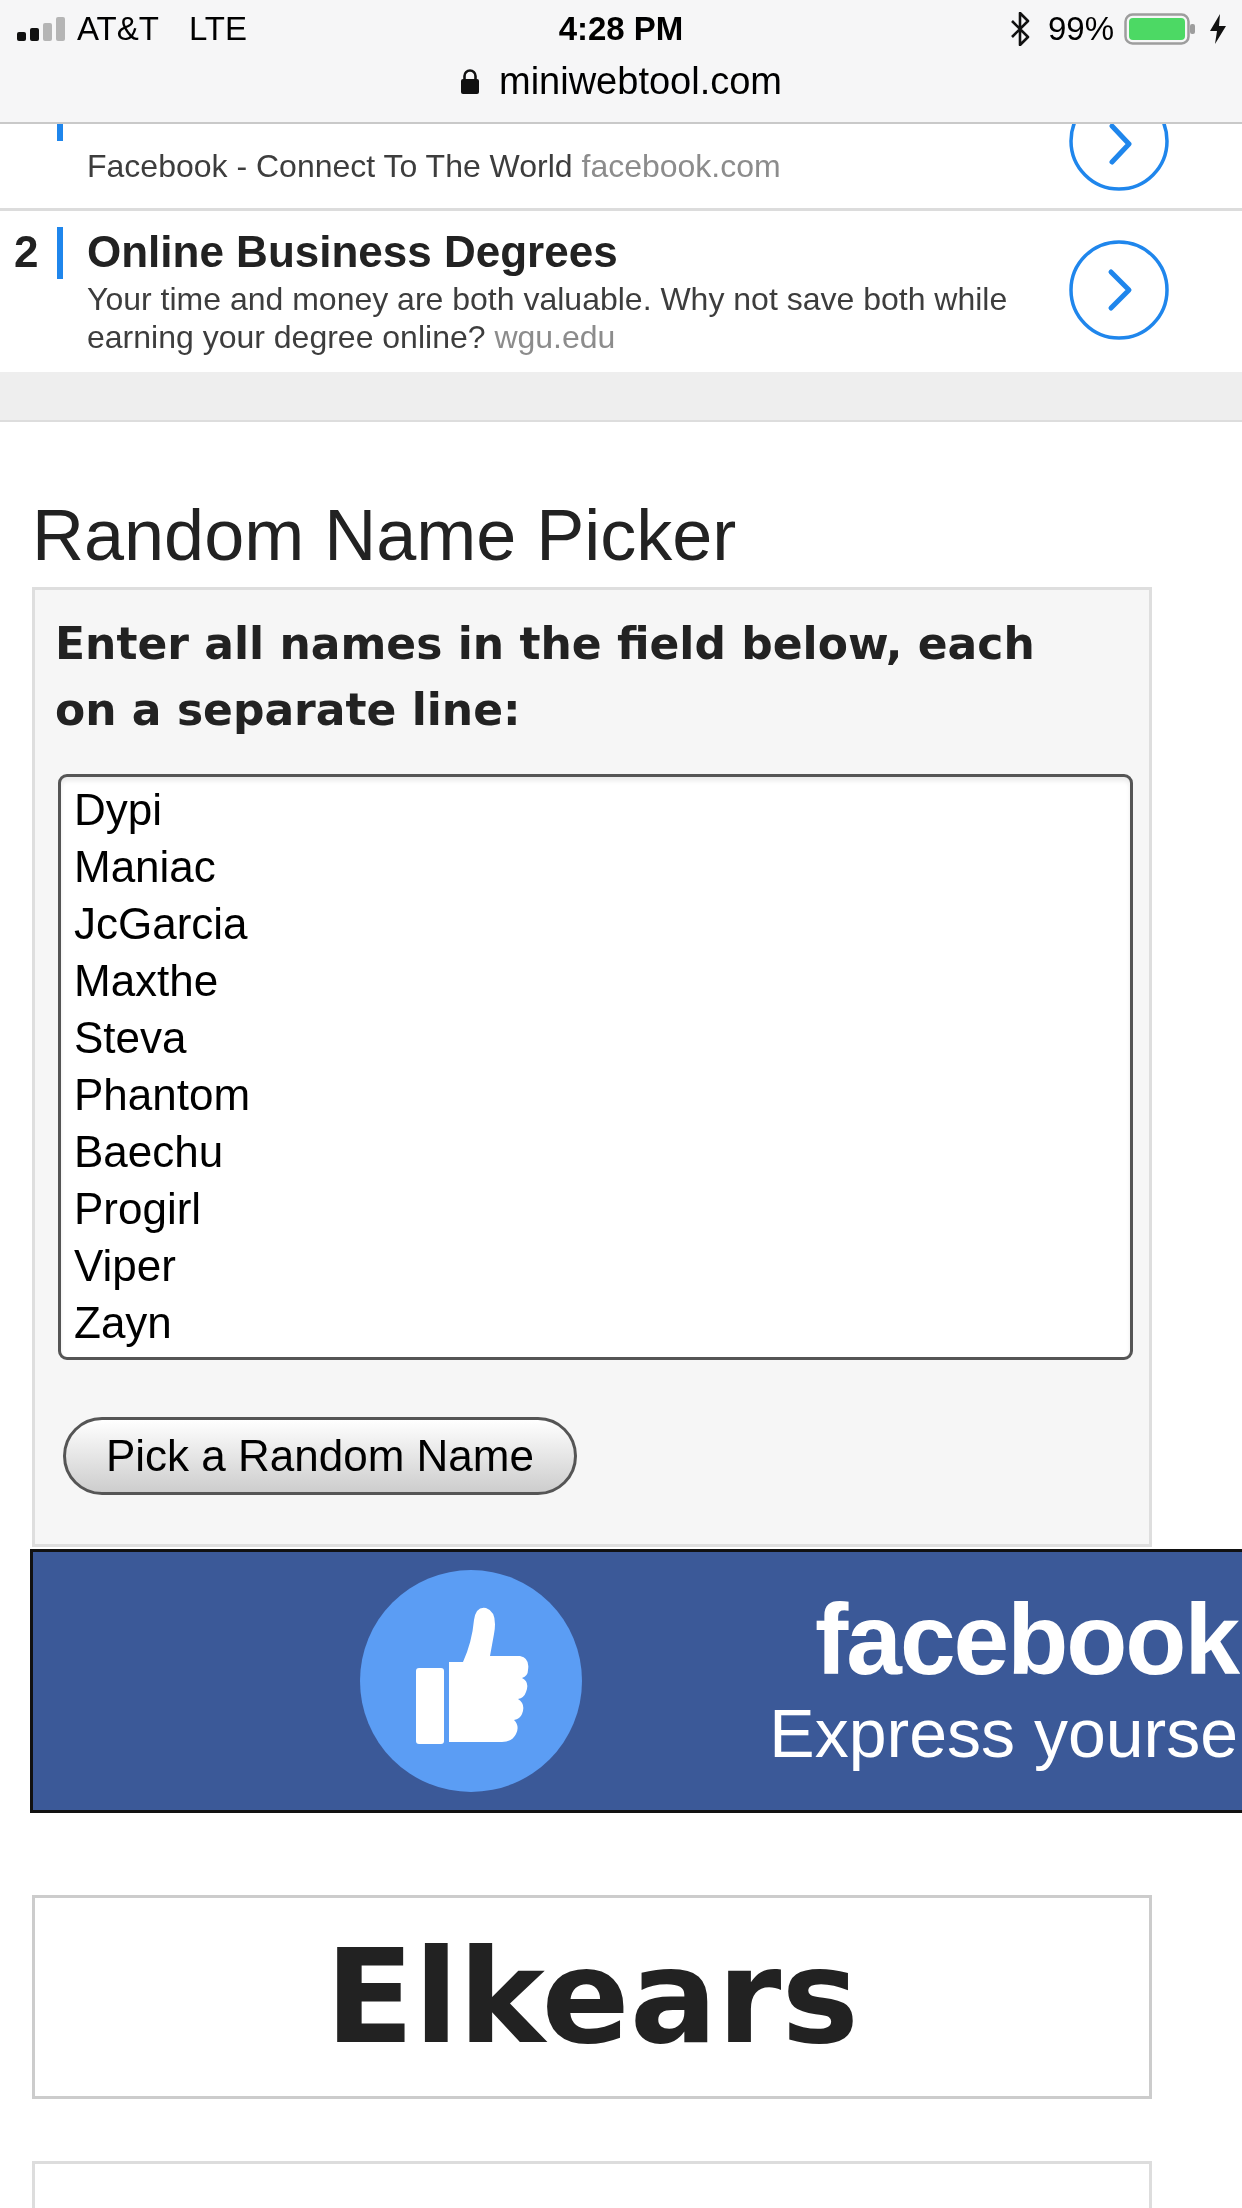 The width and height of the screenshot is (1242, 2208). I want to click on network-text: LTE, so click(217, 29).